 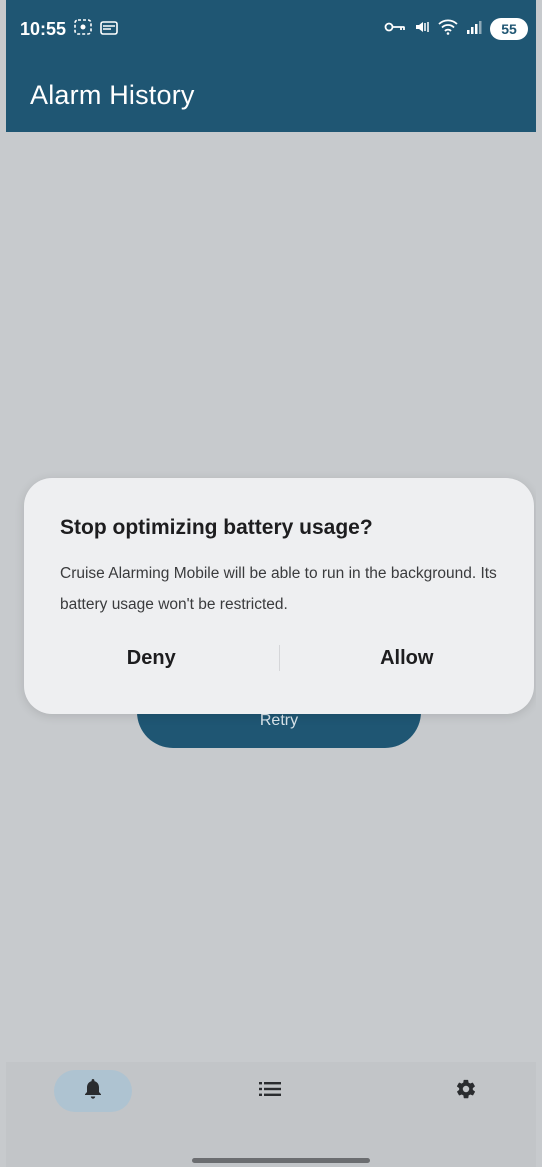 I want to click on home-indicator, so click(x=281, y=1160).